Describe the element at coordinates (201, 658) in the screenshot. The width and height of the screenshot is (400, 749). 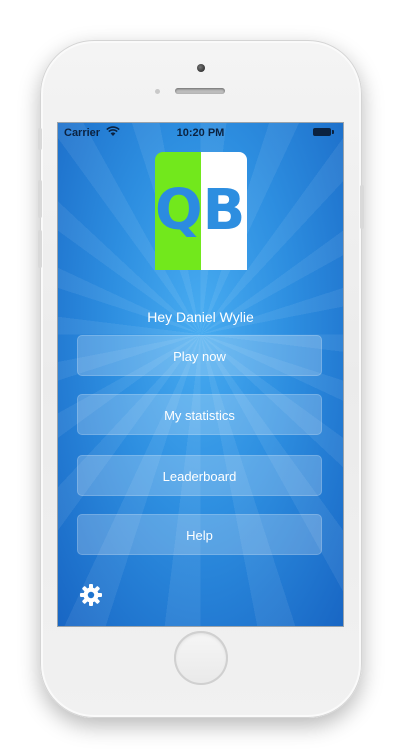
I see `home-button` at that location.